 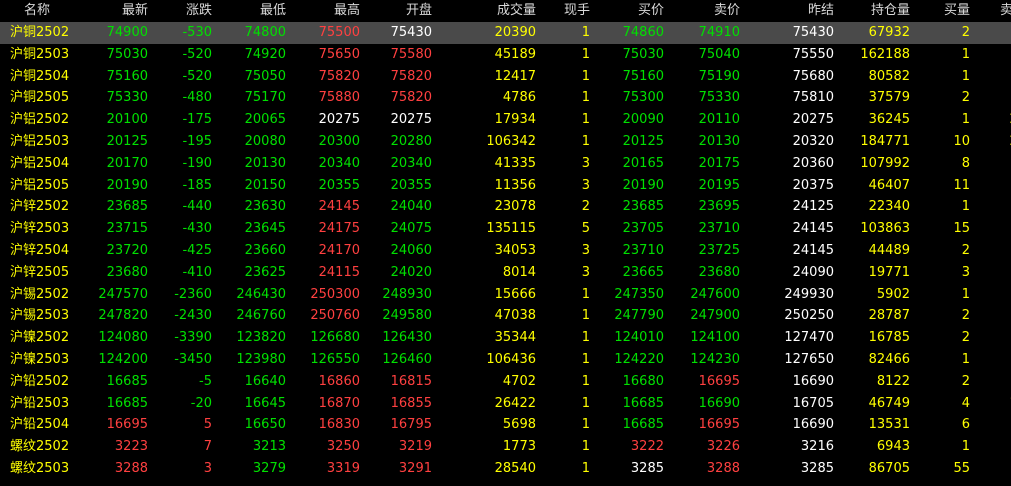 I want to click on cell-volume: 45189, so click(x=515, y=54).